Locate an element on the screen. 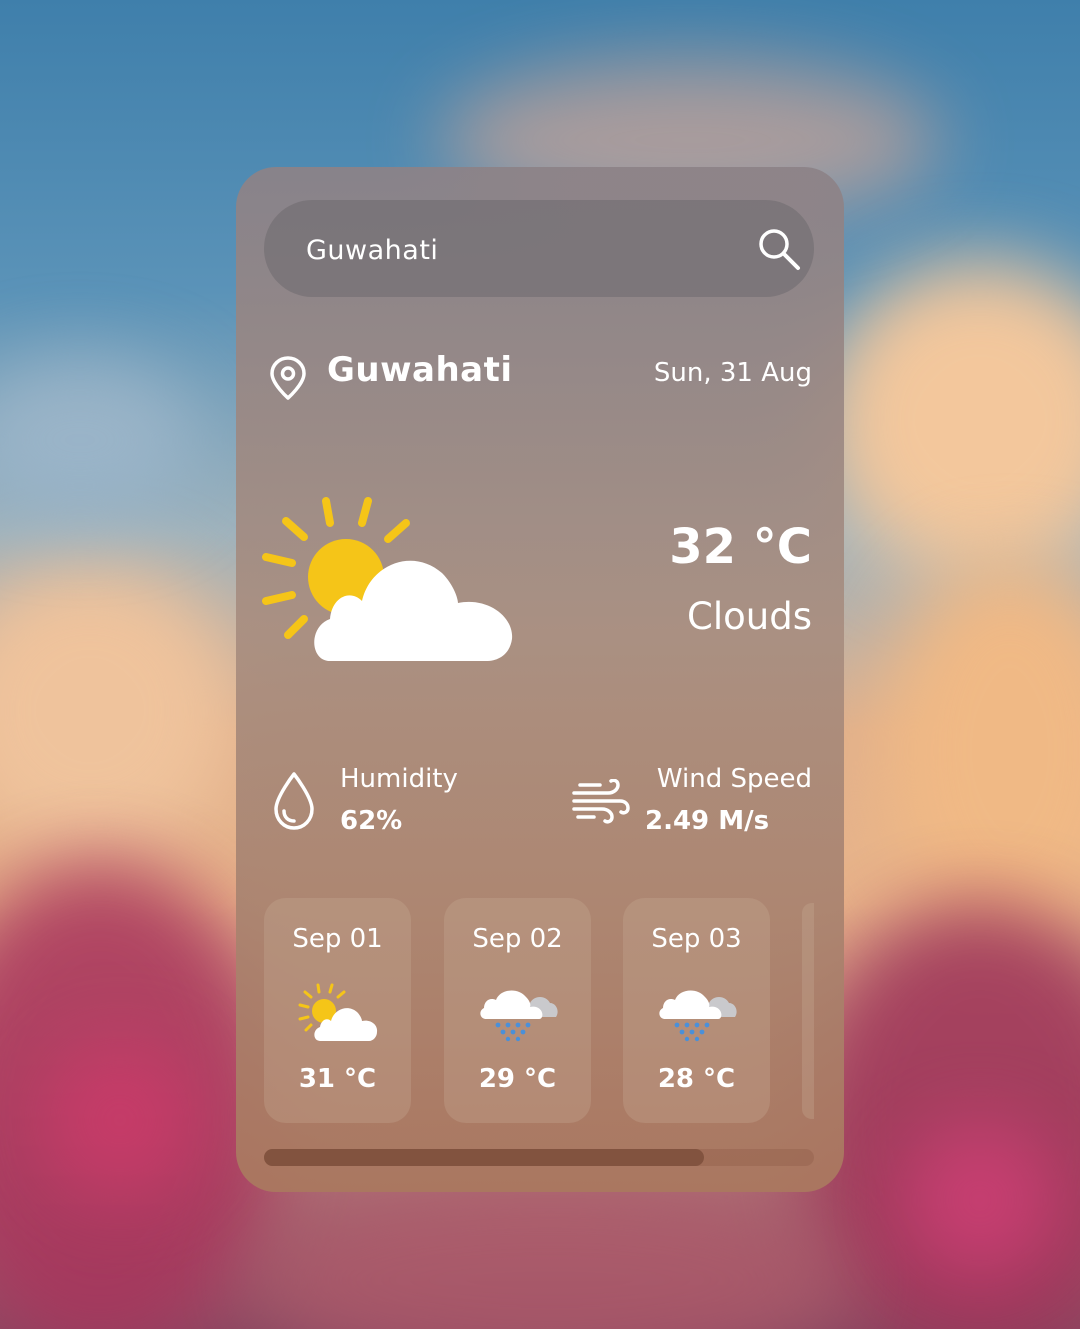 This screenshot has height=1329, width=1080. search-bar is located at coordinates (539, 248).